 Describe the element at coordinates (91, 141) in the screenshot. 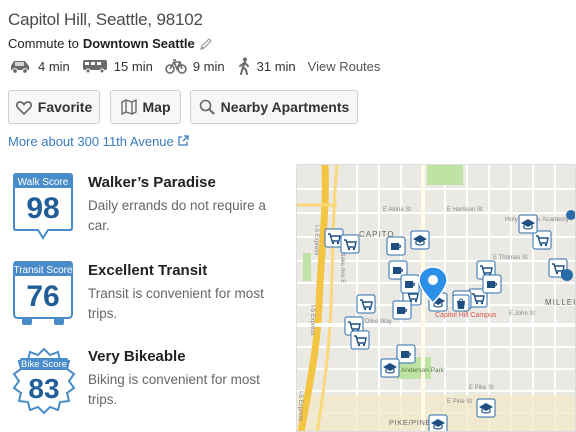

I see `more-about-text: More about 300 11th Avenue` at that location.